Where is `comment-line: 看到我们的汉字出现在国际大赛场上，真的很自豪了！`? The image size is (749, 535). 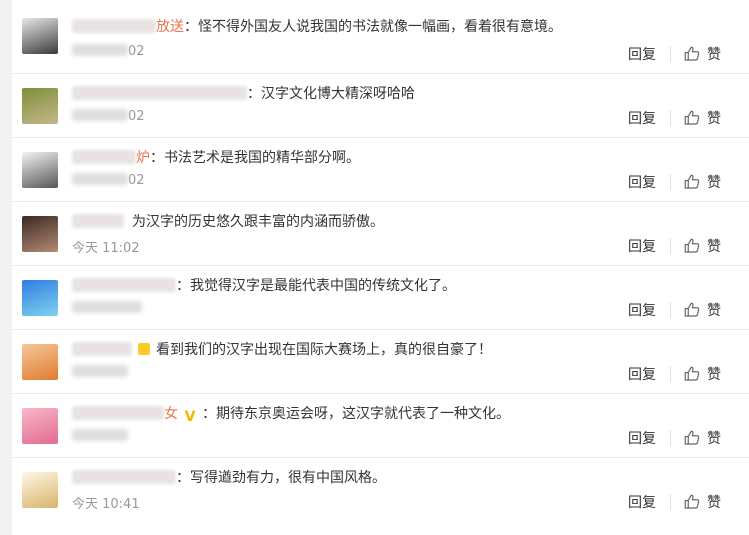
comment-line: 看到我们的汉字出现在国际大赛场上，真的很自豪了！ is located at coordinates (282, 350).